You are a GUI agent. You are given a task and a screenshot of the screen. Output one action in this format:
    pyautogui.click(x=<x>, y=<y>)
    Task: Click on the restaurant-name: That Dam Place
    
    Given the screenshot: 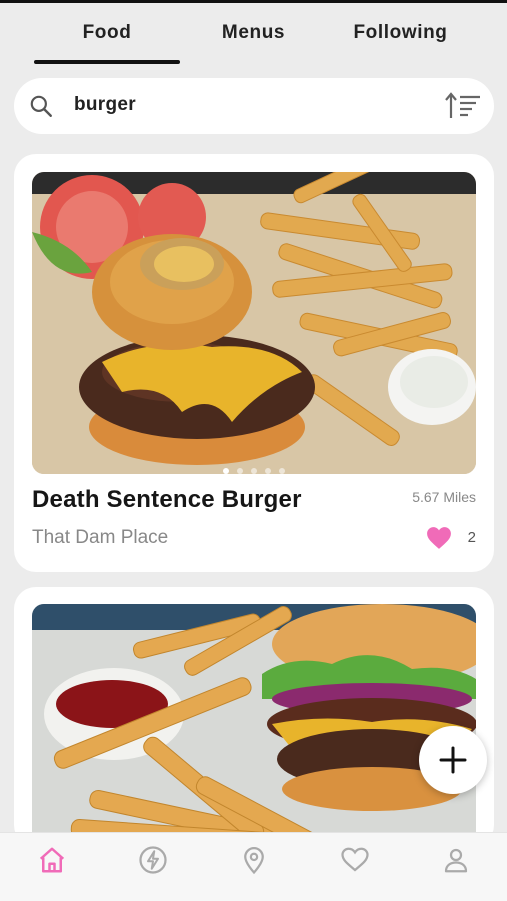 What is the action you would take?
    pyautogui.click(x=100, y=538)
    